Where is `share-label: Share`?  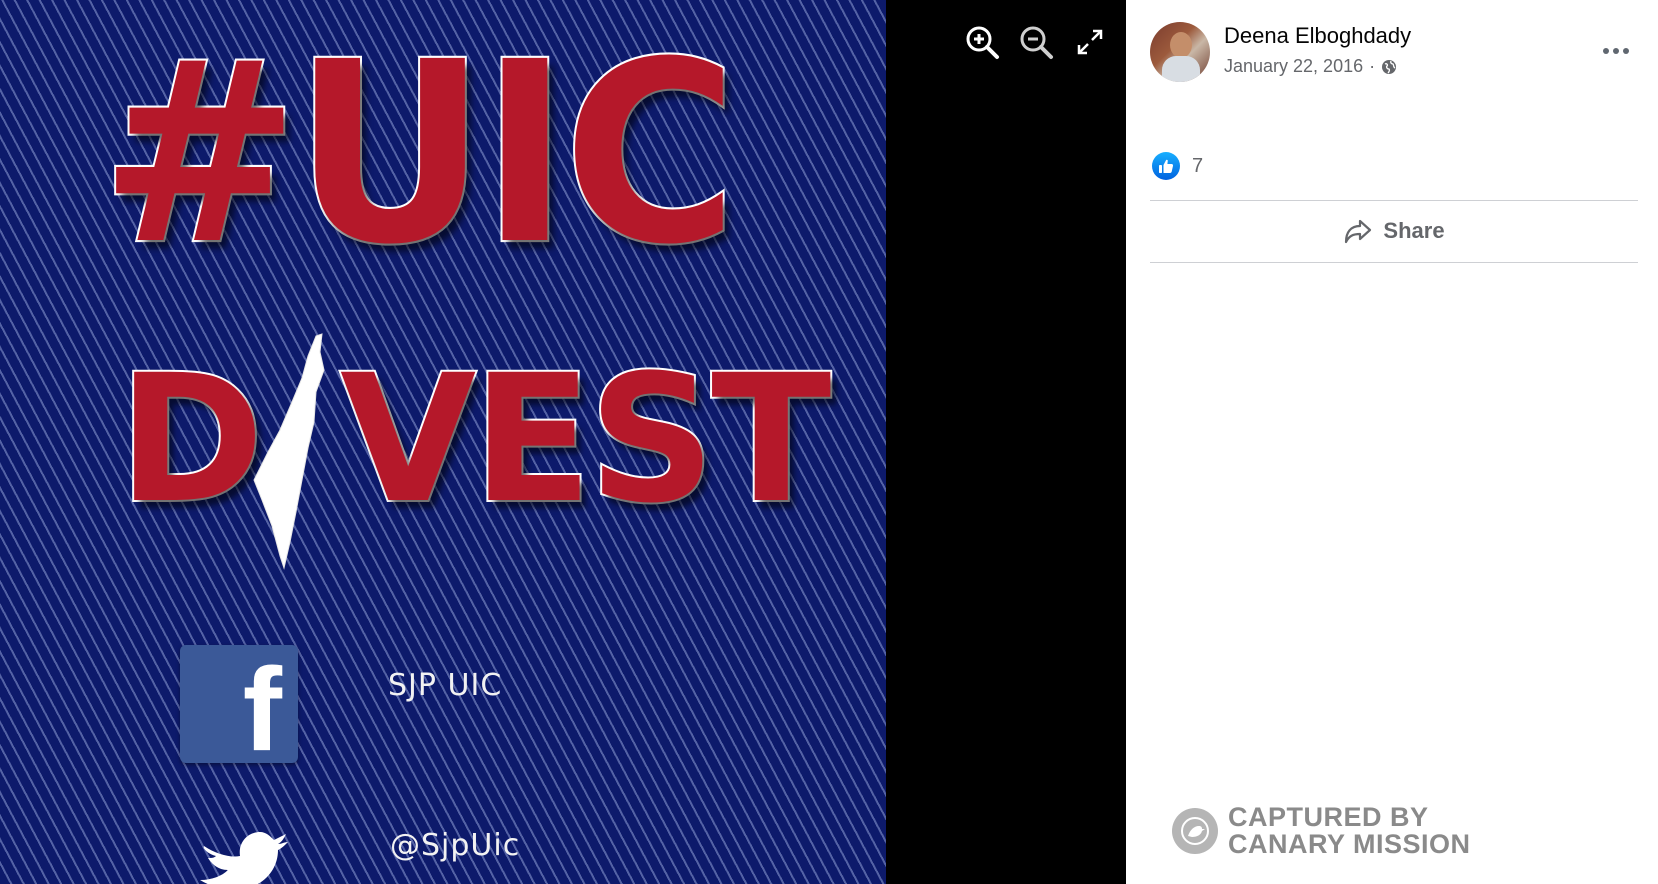 share-label: Share is located at coordinates (1414, 230).